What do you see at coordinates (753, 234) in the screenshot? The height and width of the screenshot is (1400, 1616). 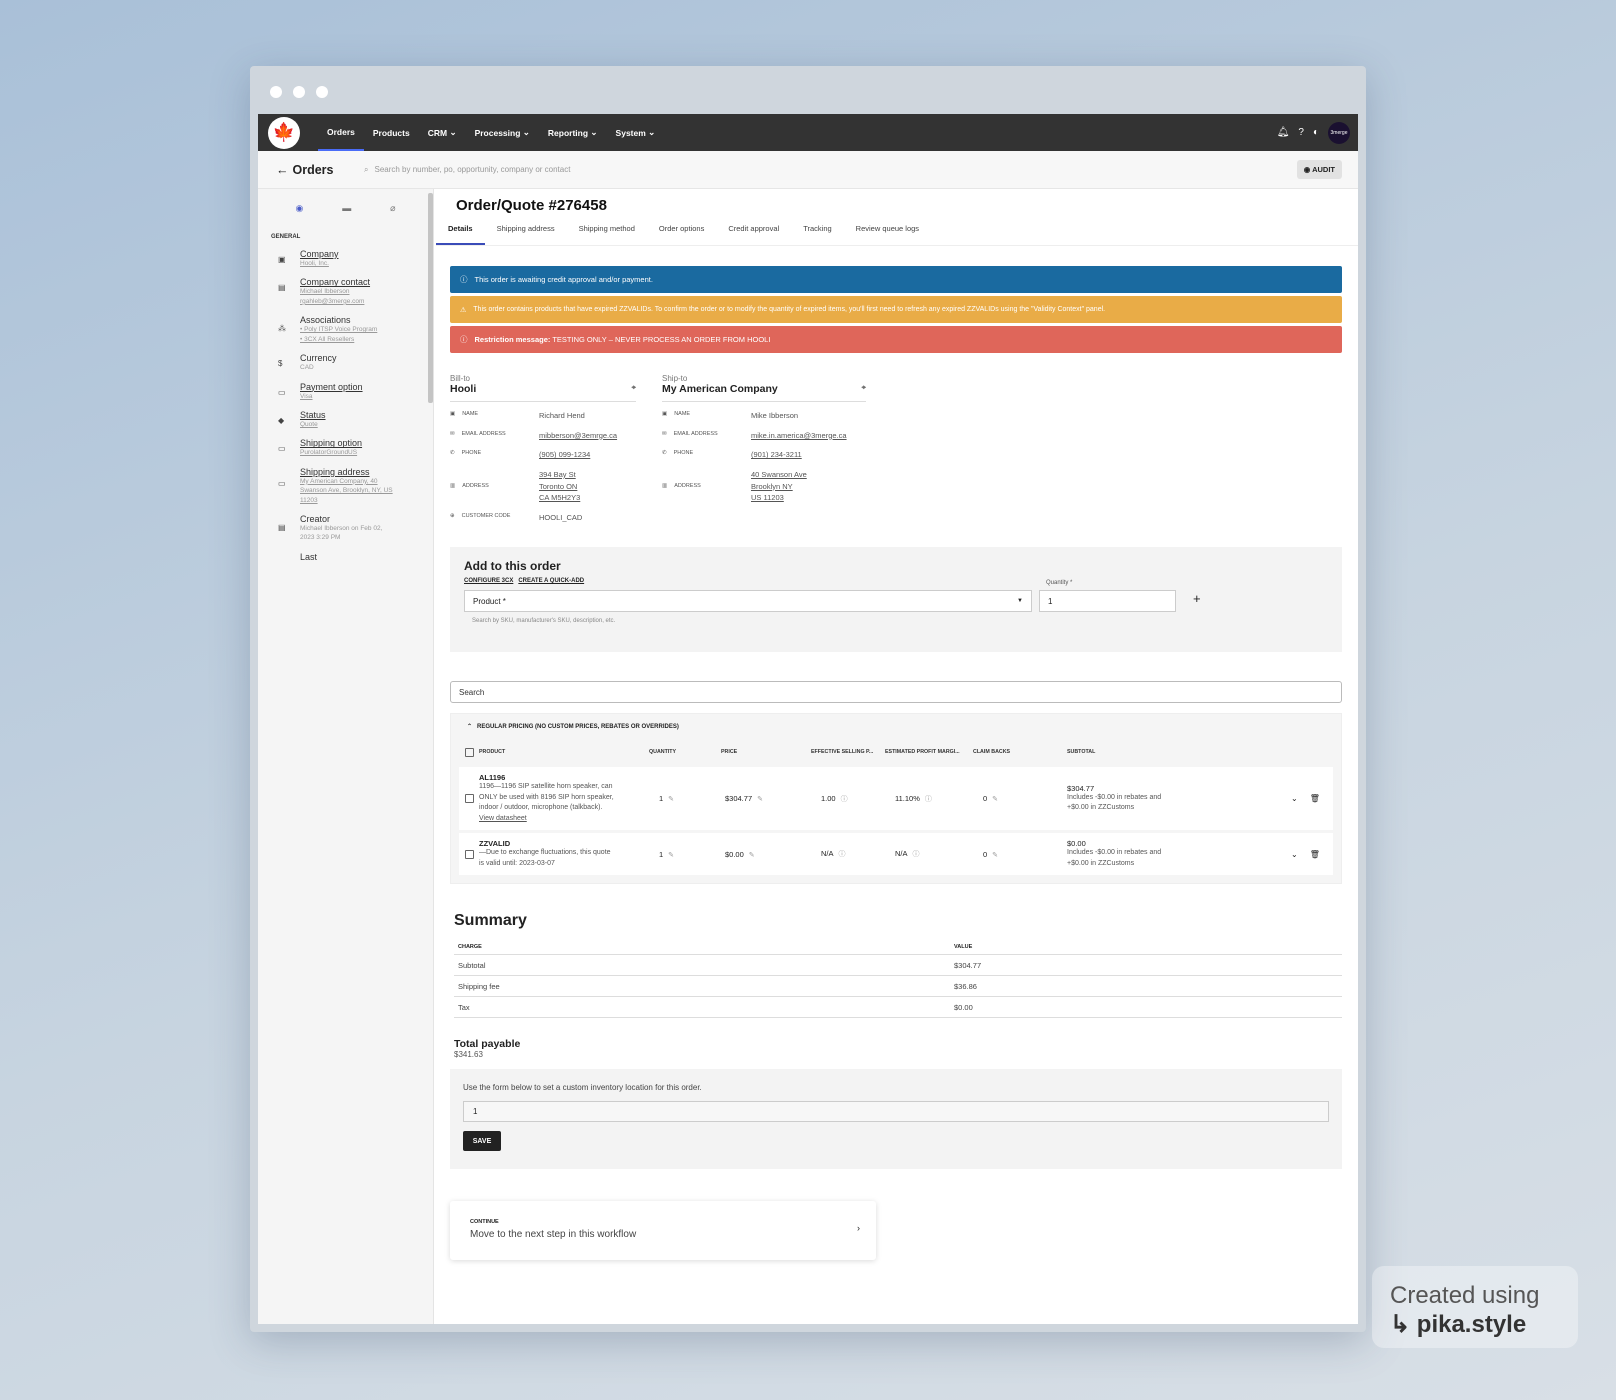 I see `tab-credit-approval: Credit approval` at bounding box center [753, 234].